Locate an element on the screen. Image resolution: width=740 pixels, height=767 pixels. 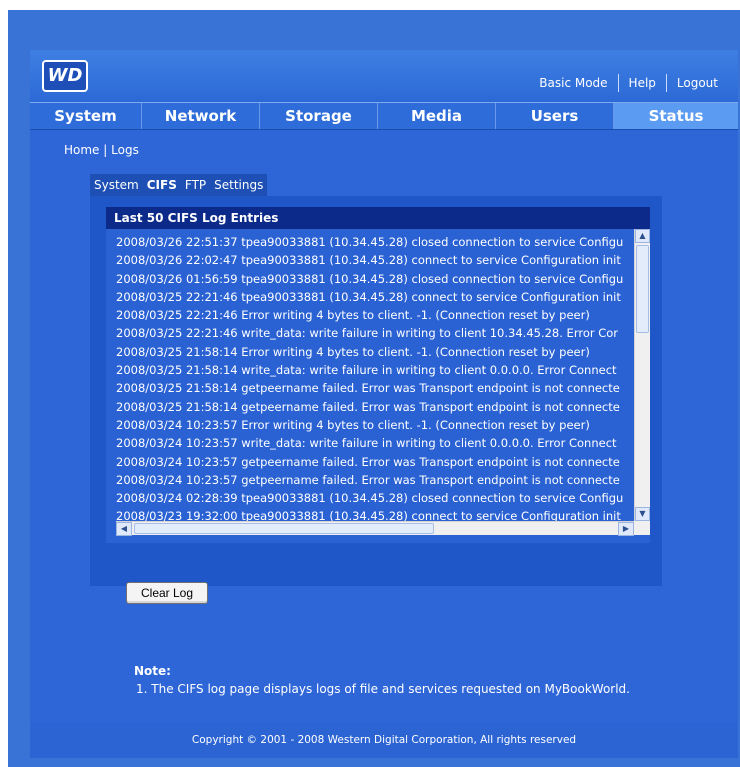
nav-storage: Storage is located at coordinates (319, 116).